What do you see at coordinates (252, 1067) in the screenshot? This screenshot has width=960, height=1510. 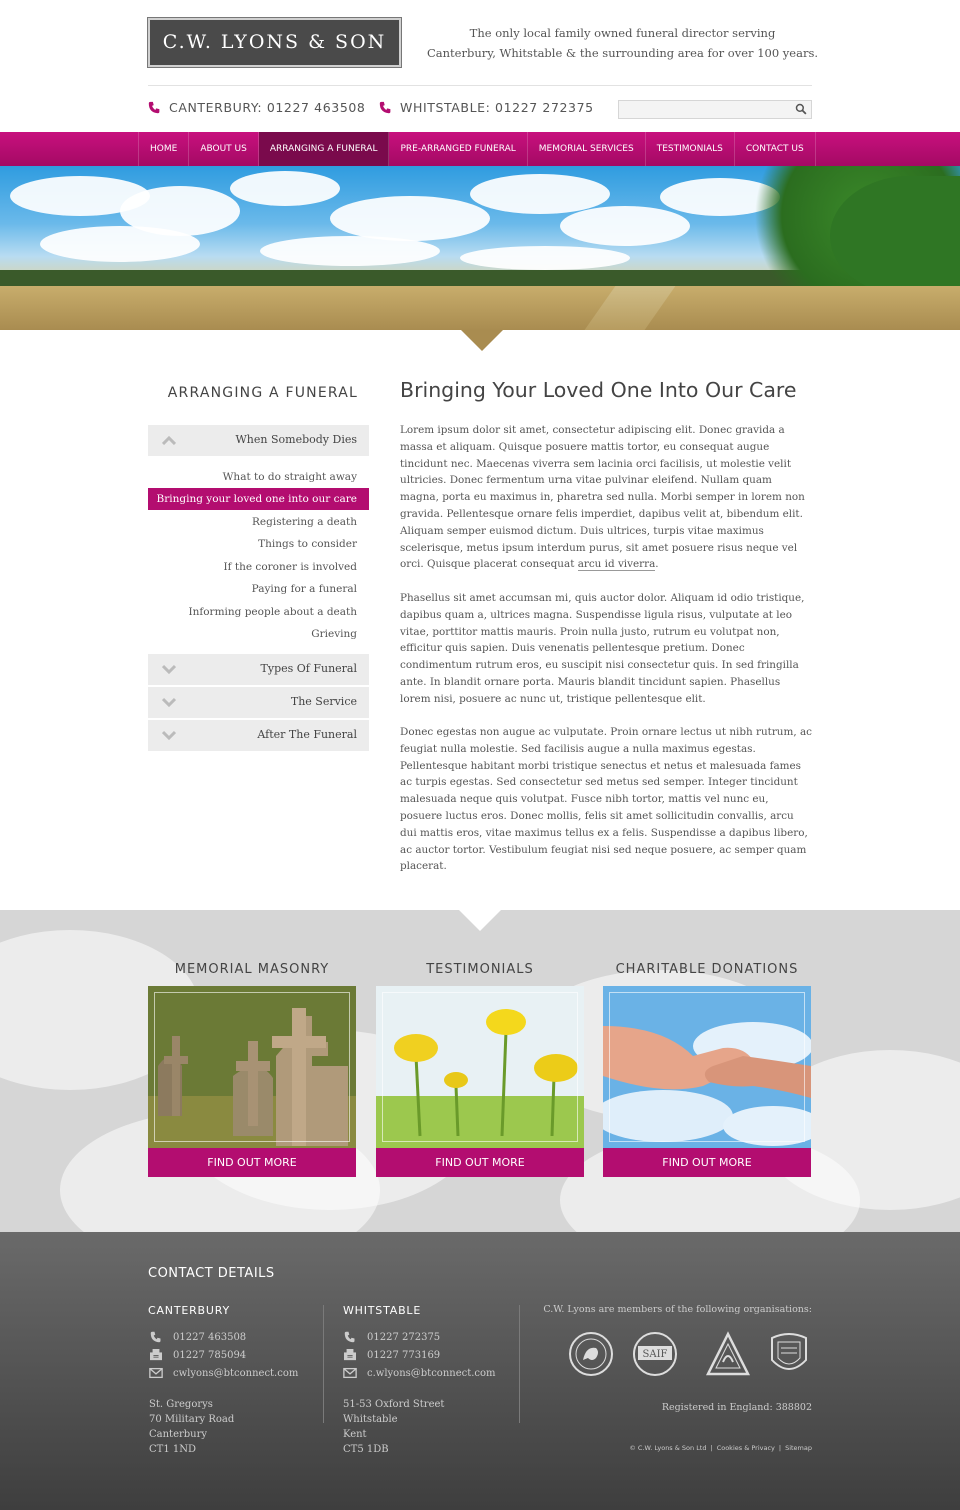 I see `memorial-masonry-image` at bounding box center [252, 1067].